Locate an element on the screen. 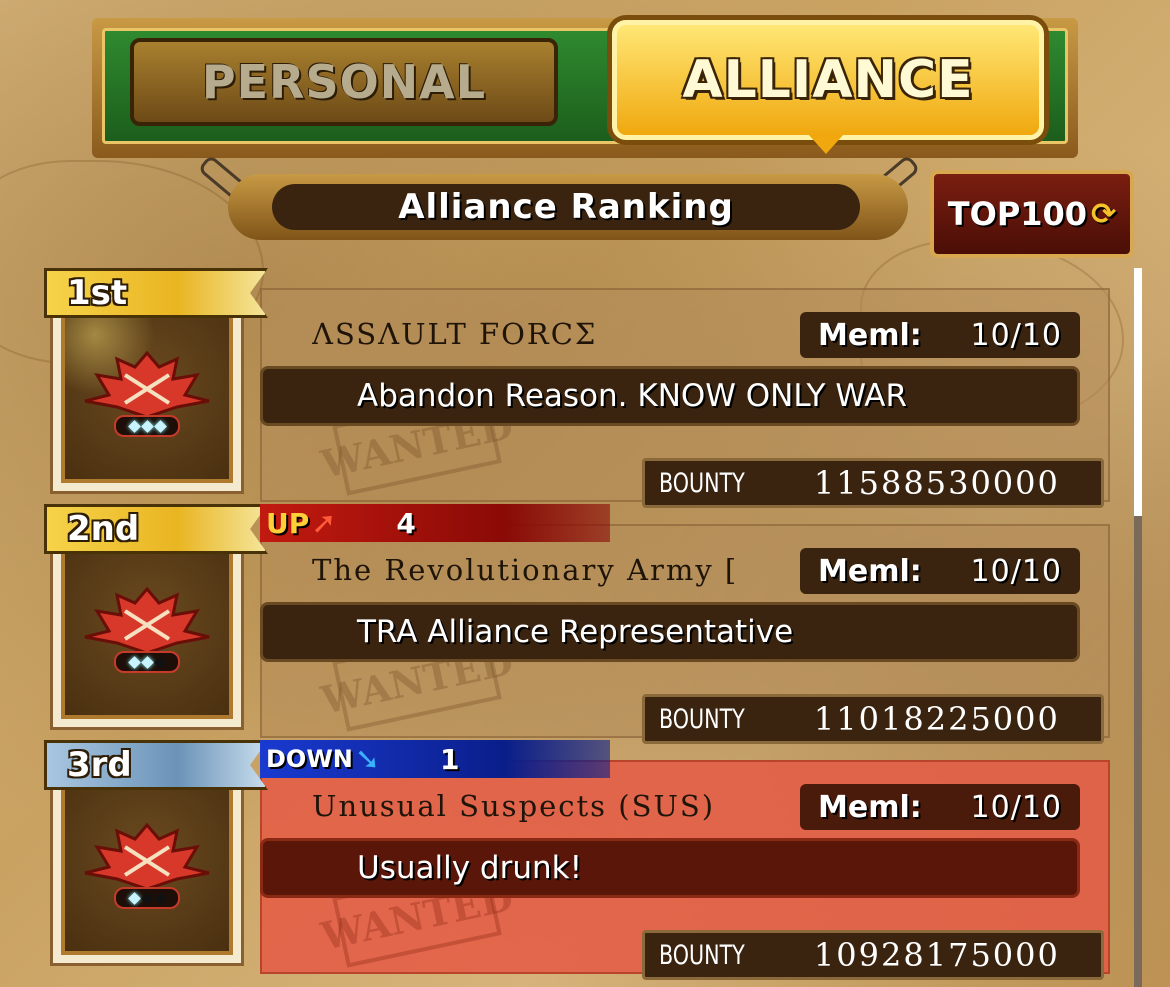  active-tab-pointer is located at coordinates (826, 144).